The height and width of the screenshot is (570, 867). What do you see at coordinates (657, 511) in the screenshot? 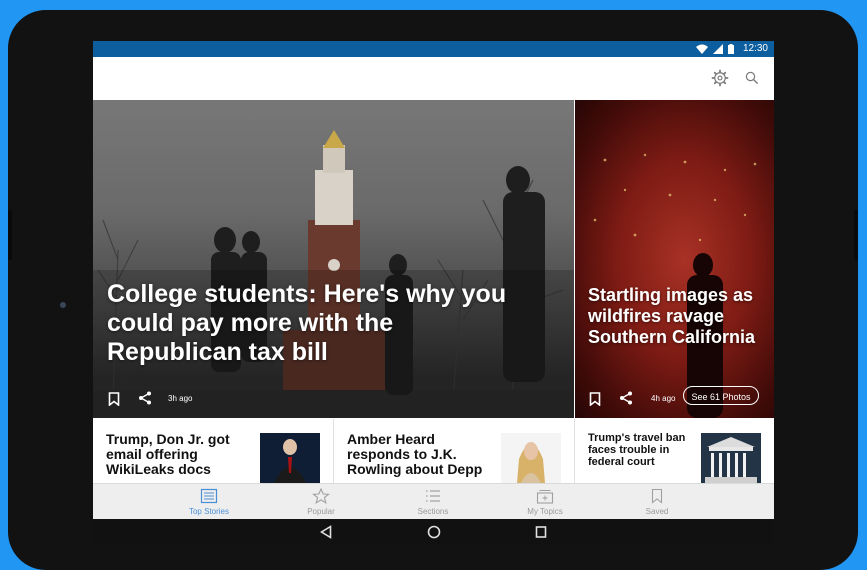
I see `nav-label: Saved` at bounding box center [657, 511].